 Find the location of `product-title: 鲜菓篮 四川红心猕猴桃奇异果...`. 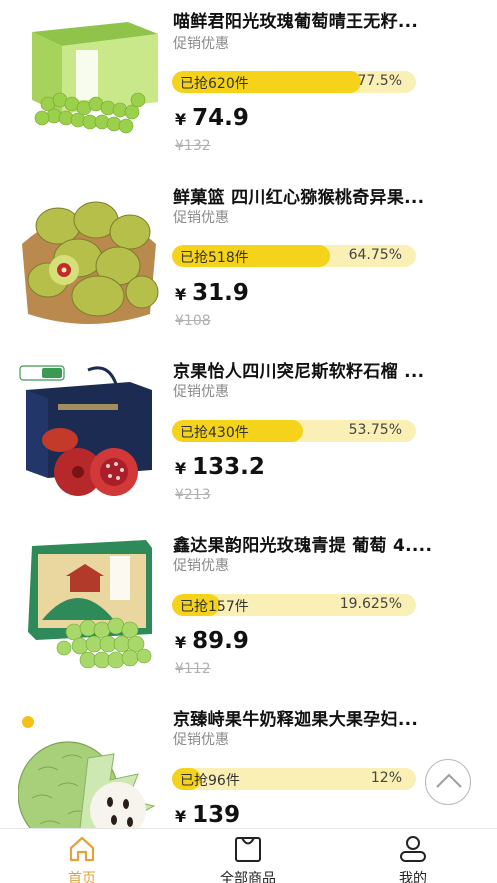

product-title: 鲜菓篮 四川红心猕猴桃奇异果... is located at coordinates (323, 195).